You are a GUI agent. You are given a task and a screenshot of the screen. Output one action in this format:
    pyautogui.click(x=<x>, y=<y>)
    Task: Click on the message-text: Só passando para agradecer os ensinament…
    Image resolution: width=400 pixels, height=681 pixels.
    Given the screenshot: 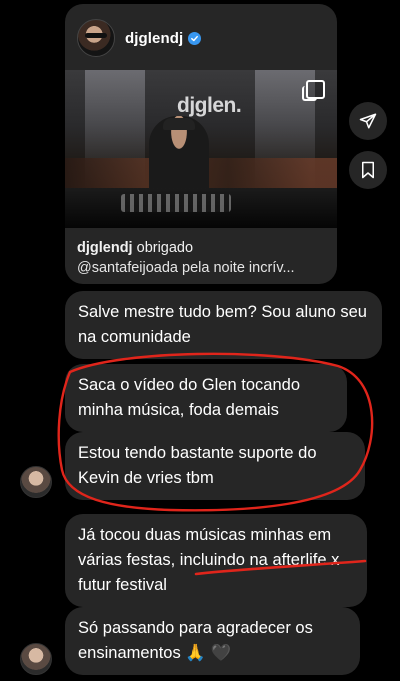 What is the action you would take?
    pyautogui.click(x=195, y=640)
    